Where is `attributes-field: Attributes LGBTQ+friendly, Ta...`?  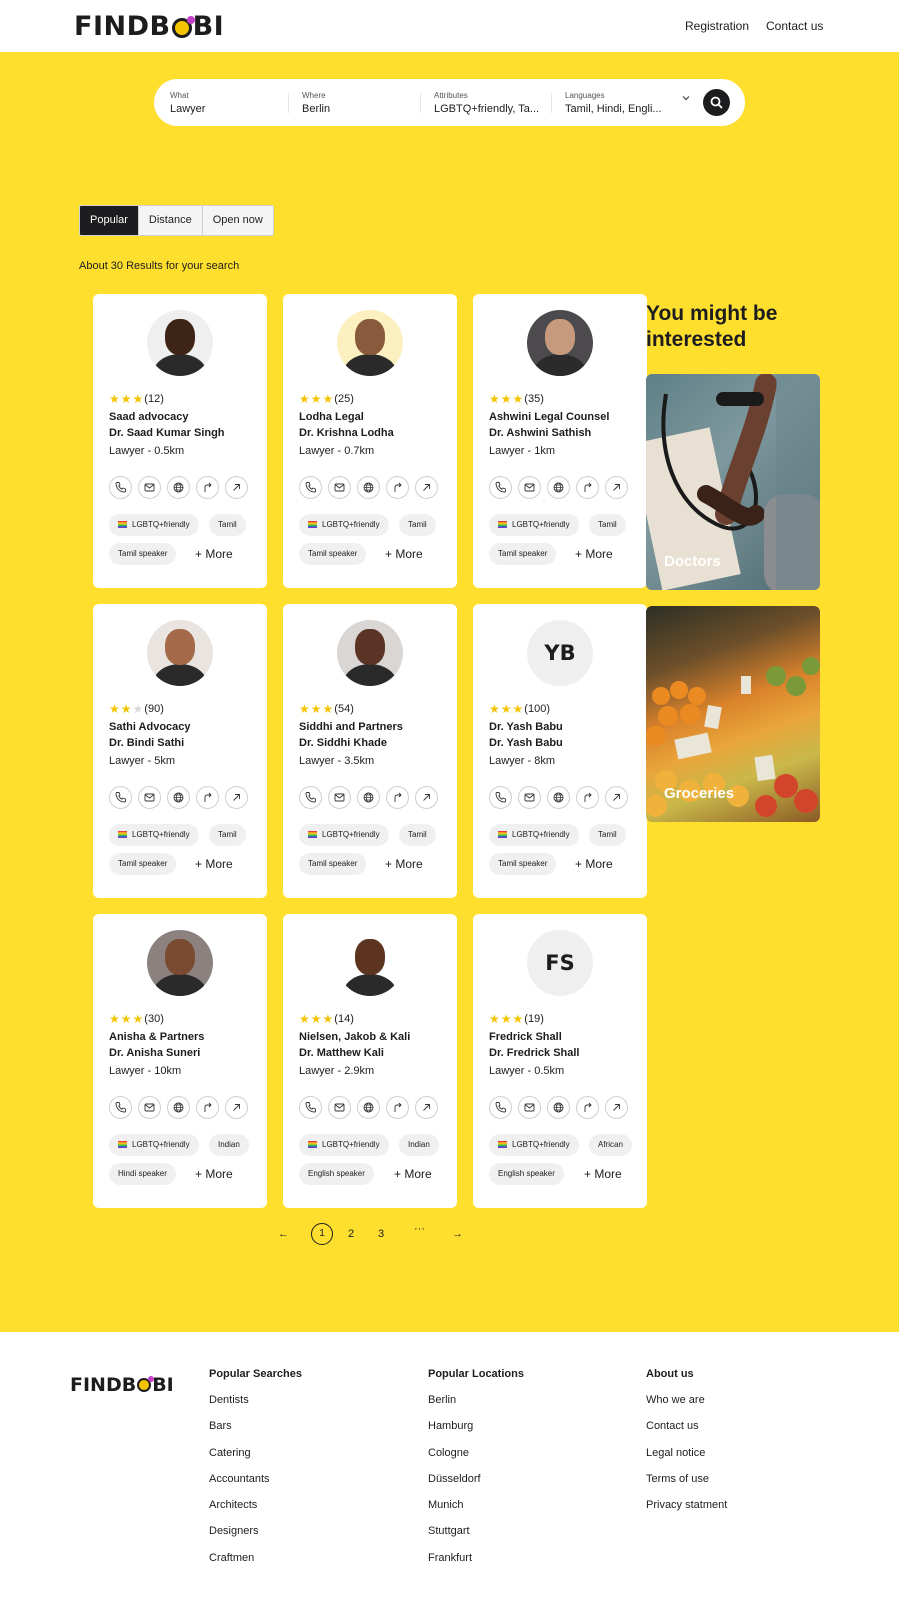 attributes-field: Attributes LGBTQ+friendly, Ta... is located at coordinates (491, 103).